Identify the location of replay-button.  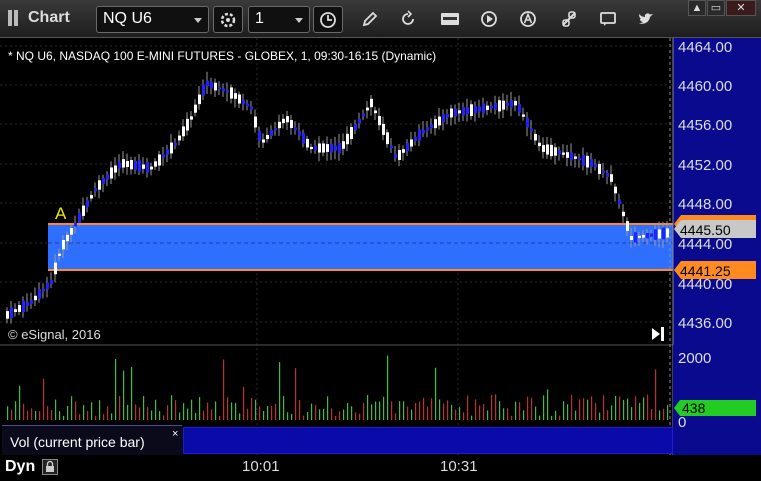
(489, 19).